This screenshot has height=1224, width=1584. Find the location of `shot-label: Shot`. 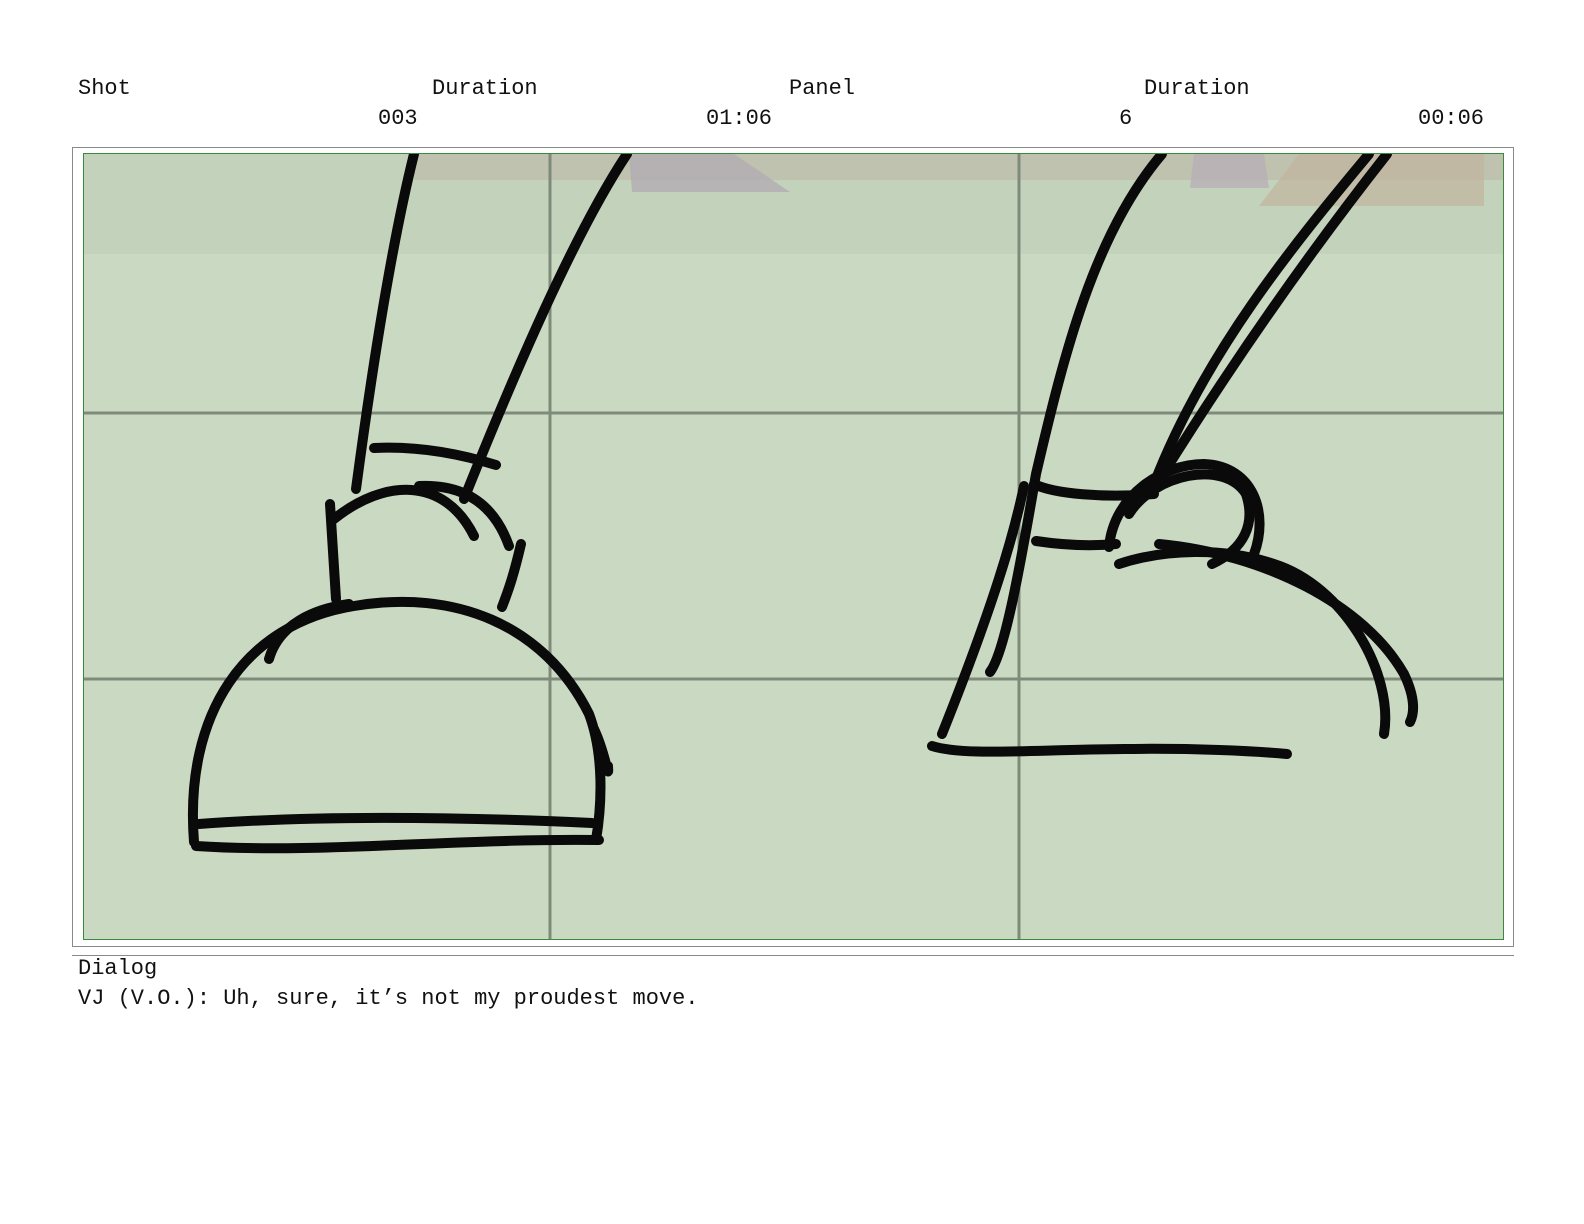

shot-label: Shot is located at coordinates (104, 88).